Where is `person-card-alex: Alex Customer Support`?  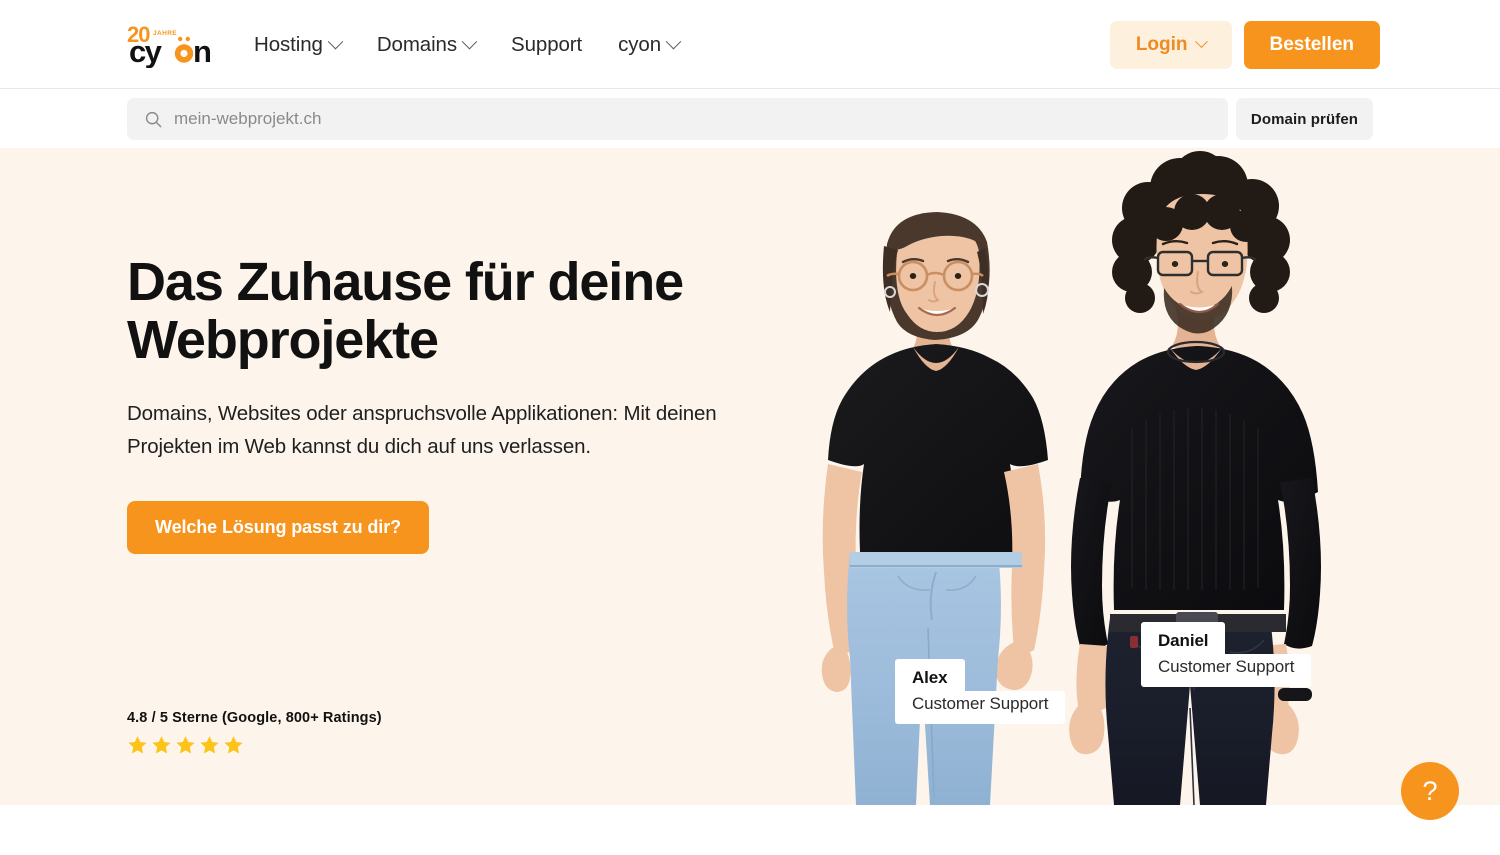 person-card-alex: Alex Customer Support is located at coordinates (980, 691).